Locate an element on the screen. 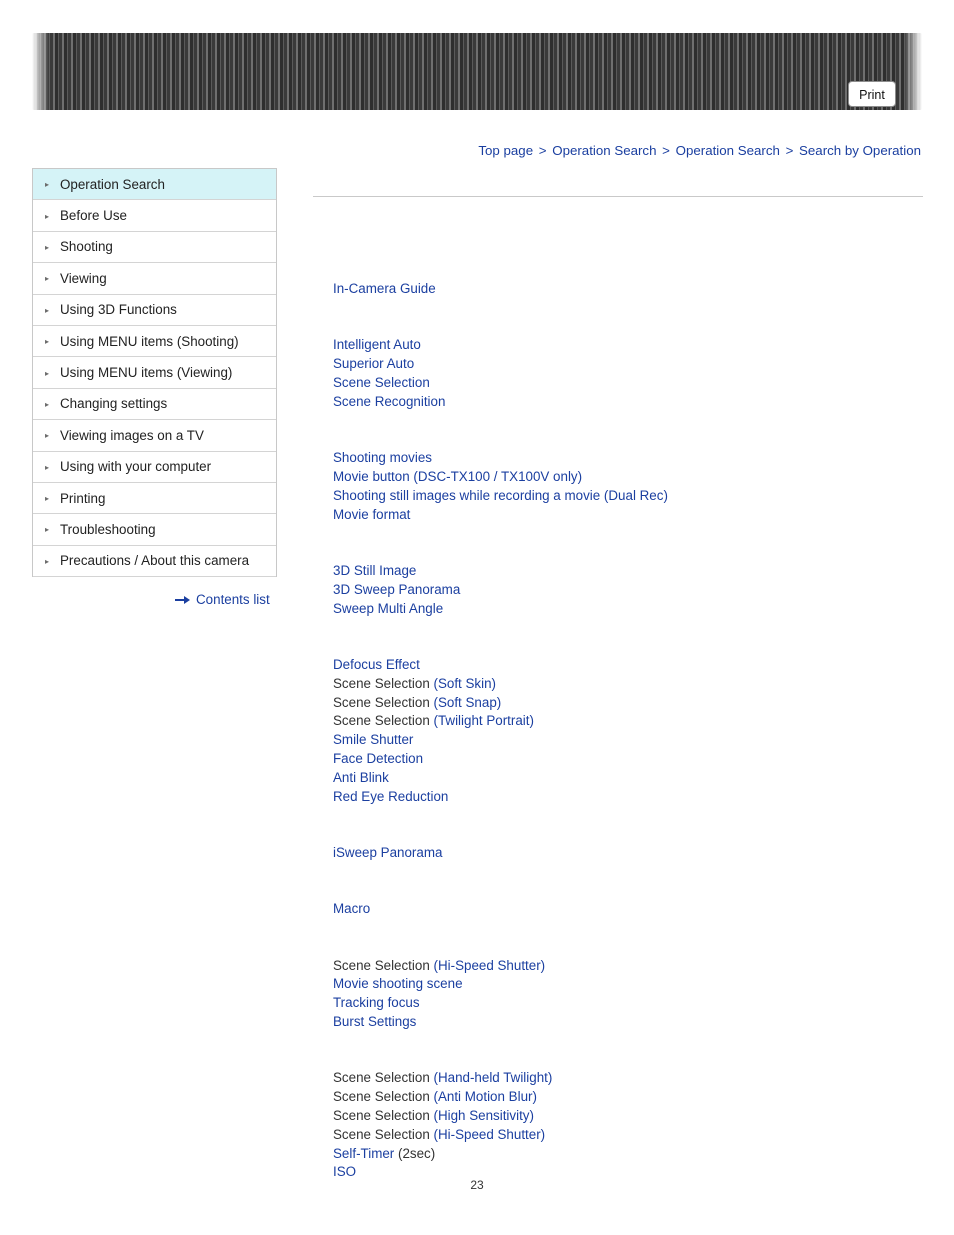 The image size is (954, 1235). content-link: Macro is located at coordinates (633, 909).